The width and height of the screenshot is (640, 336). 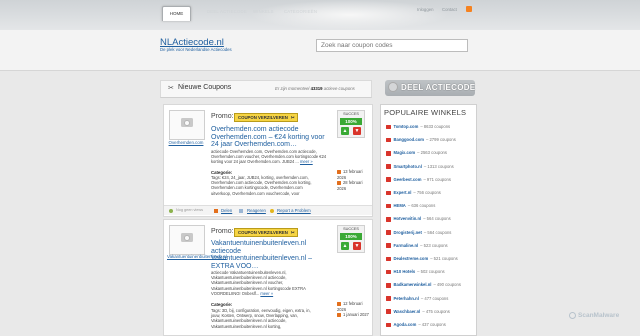 What do you see at coordinates (241, 210) in the screenshot?
I see `comment-icon` at bounding box center [241, 210].